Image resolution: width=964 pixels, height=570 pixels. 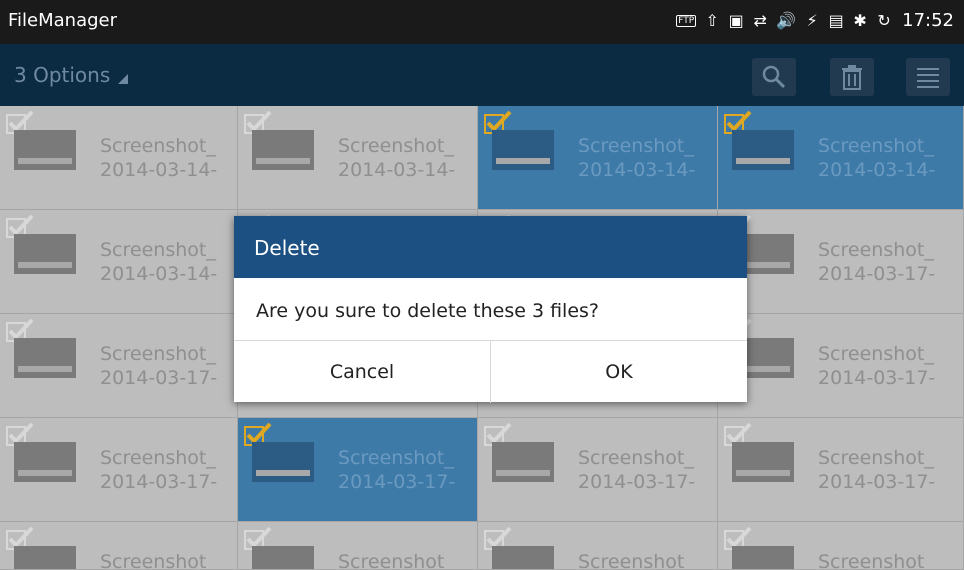 What do you see at coordinates (860, 20) in the screenshot?
I see `bluetooth-icon: ✱` at bounding box center [860, 20].